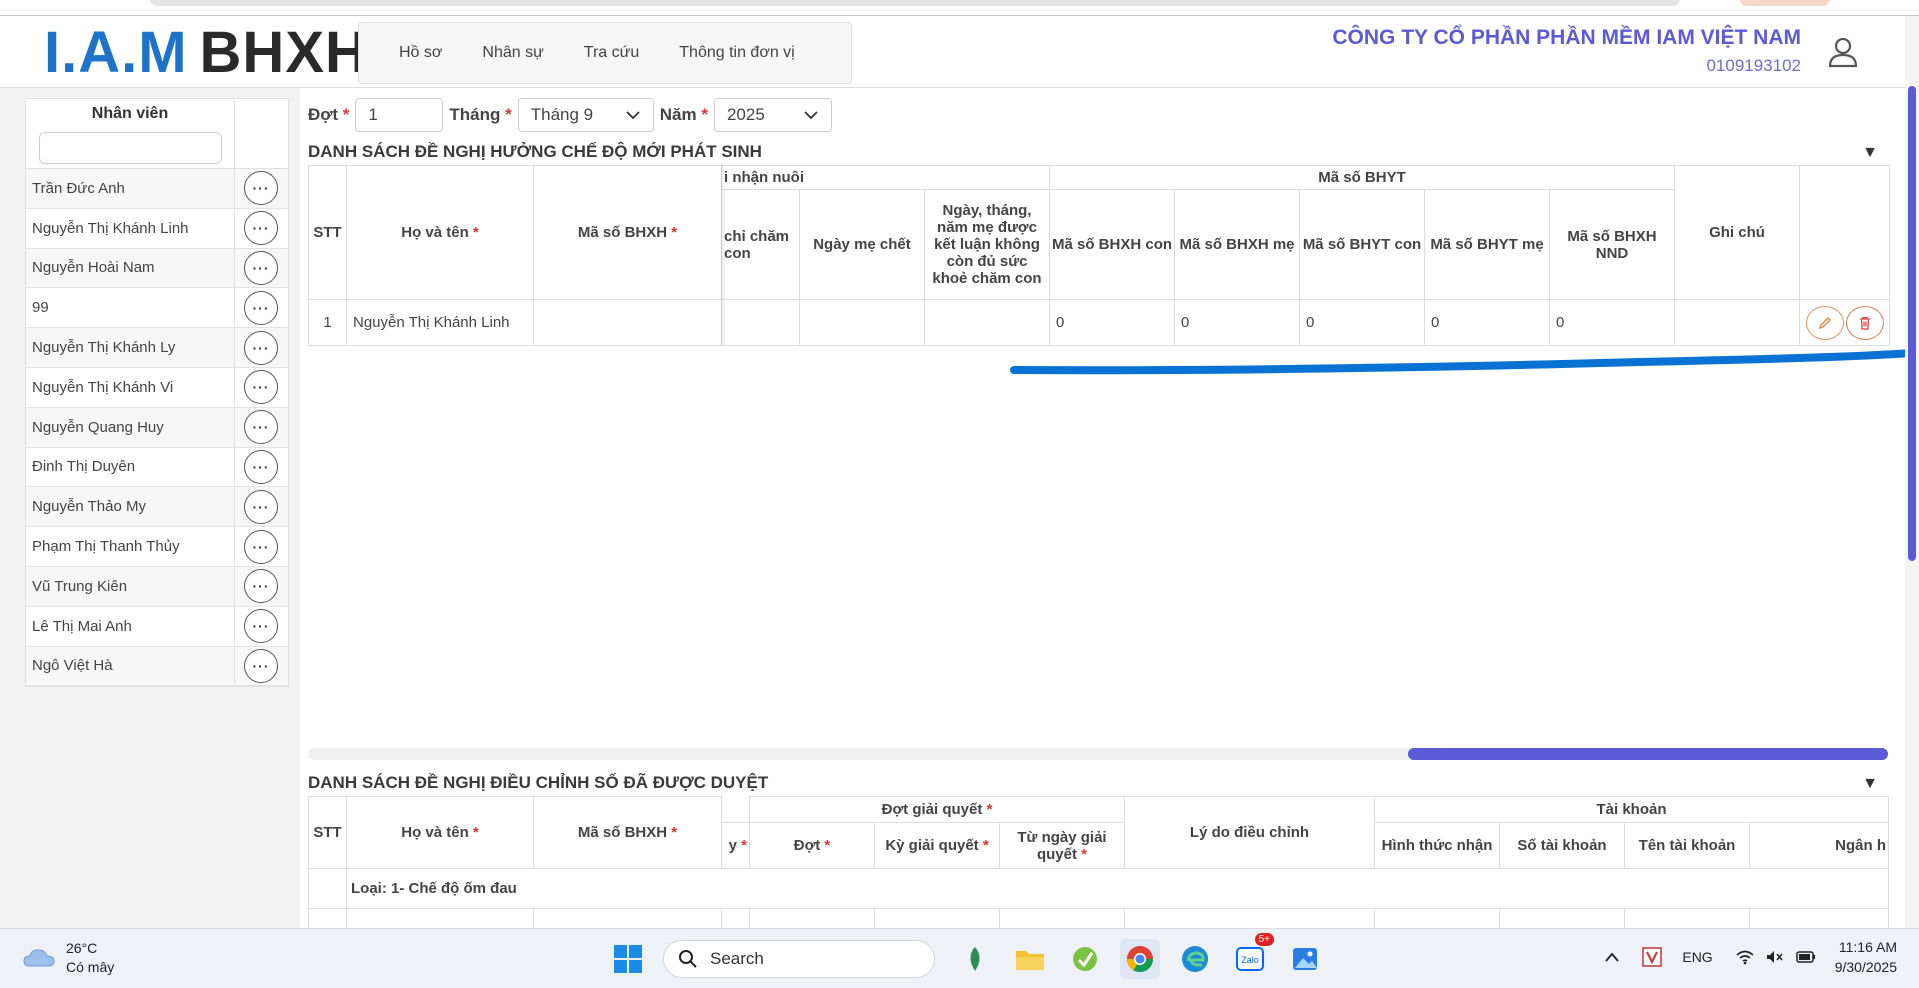 The height and width of the screenshot is (988, 1919). What do you see at coordinates (1612, 322) in the screenshot?
I see `cell-bhxh-nnd: 0` at bounding box center [1612, 322].